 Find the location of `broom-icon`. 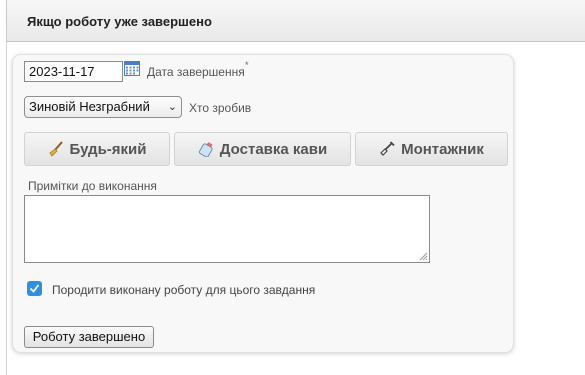

broom-icon is located at coordinates (55, 149).